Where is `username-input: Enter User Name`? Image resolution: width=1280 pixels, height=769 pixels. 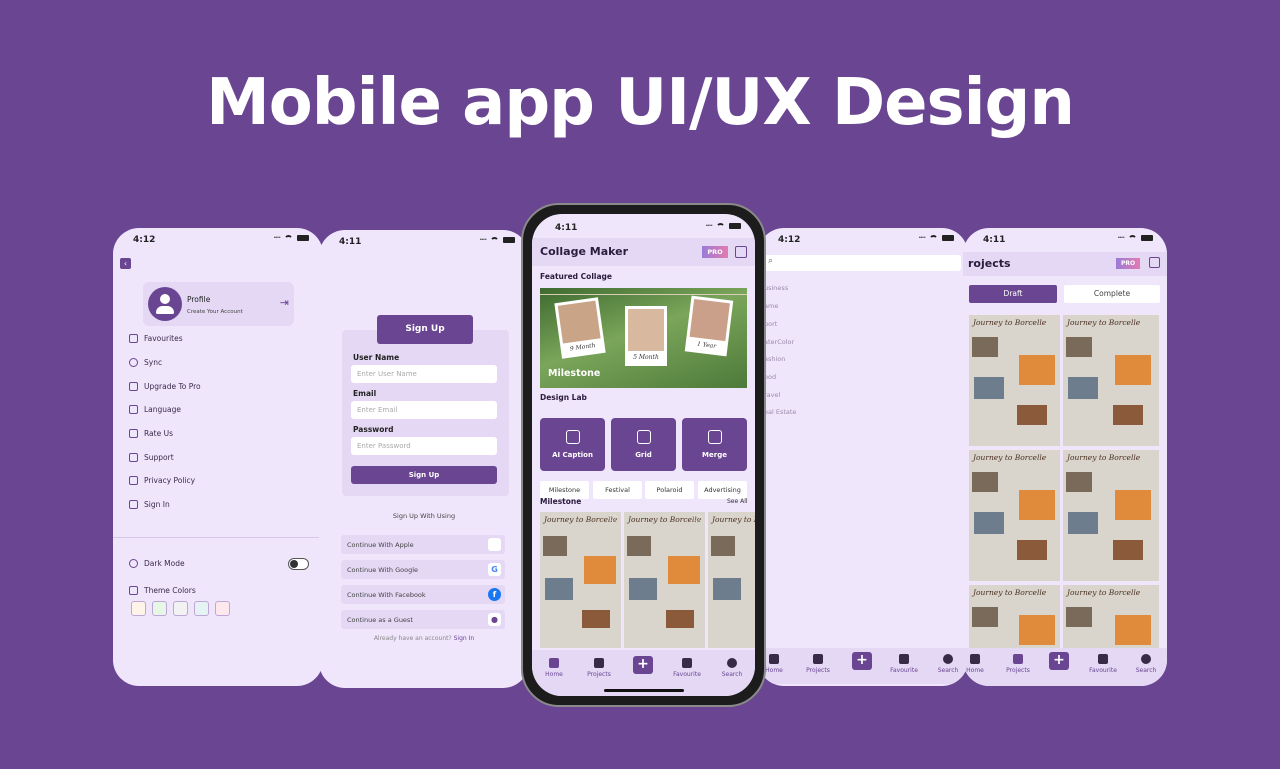 username-input: Enter User Name is located at coordinates (424, 374).